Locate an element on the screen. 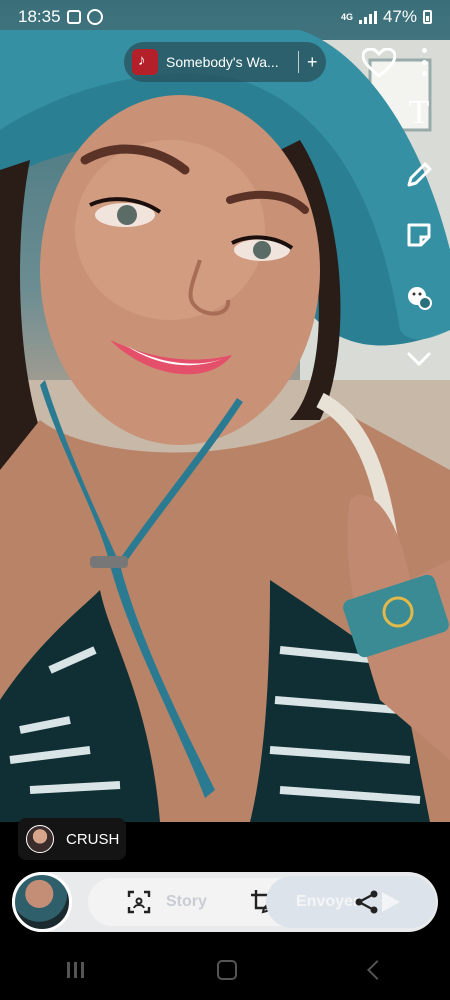 The height and width of the screenshot is (1000, 450). back-button is located at coordinates (376, 970).